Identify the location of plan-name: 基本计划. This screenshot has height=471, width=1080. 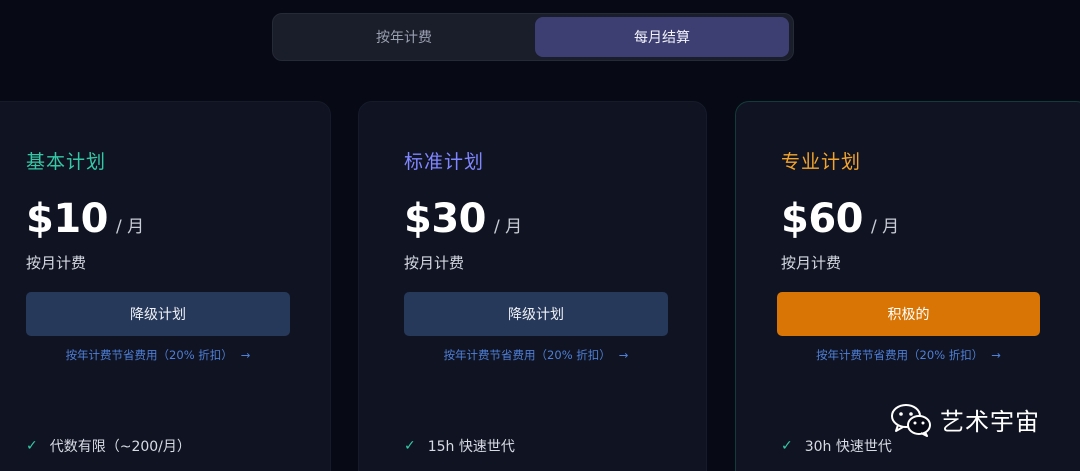
(66, 162).